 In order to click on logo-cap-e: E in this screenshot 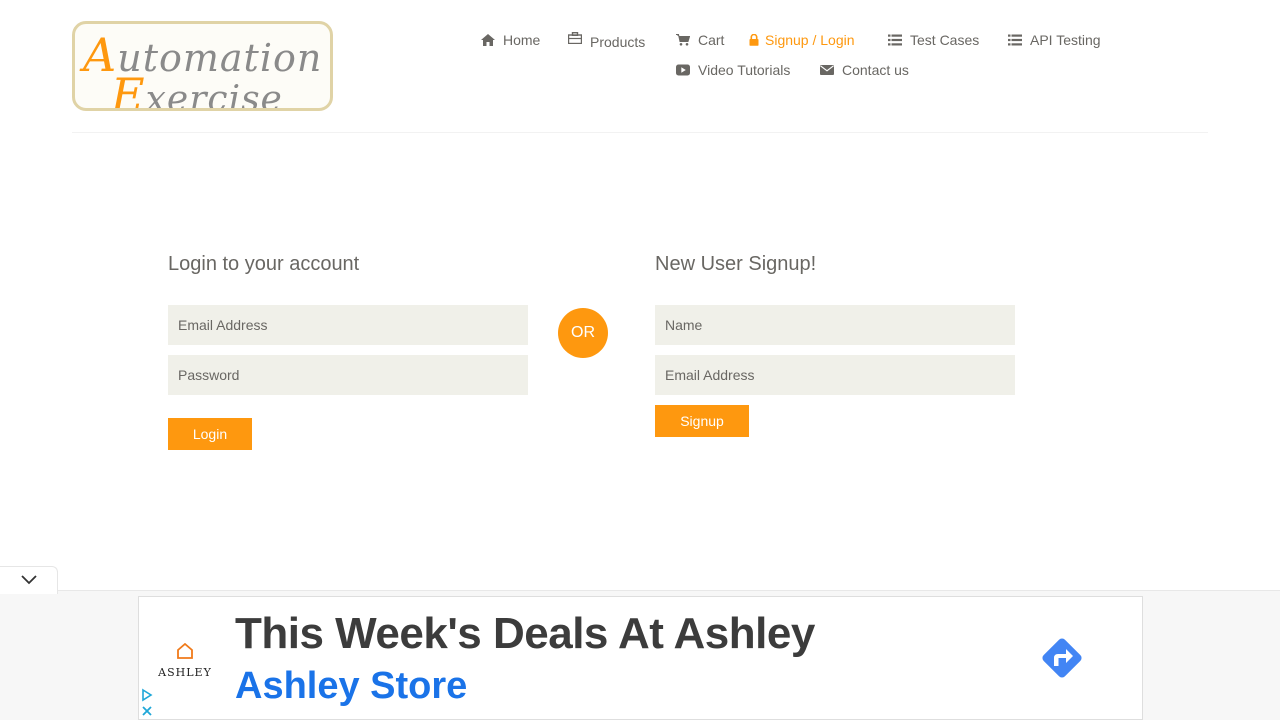, I will do `click(128, 89)`.